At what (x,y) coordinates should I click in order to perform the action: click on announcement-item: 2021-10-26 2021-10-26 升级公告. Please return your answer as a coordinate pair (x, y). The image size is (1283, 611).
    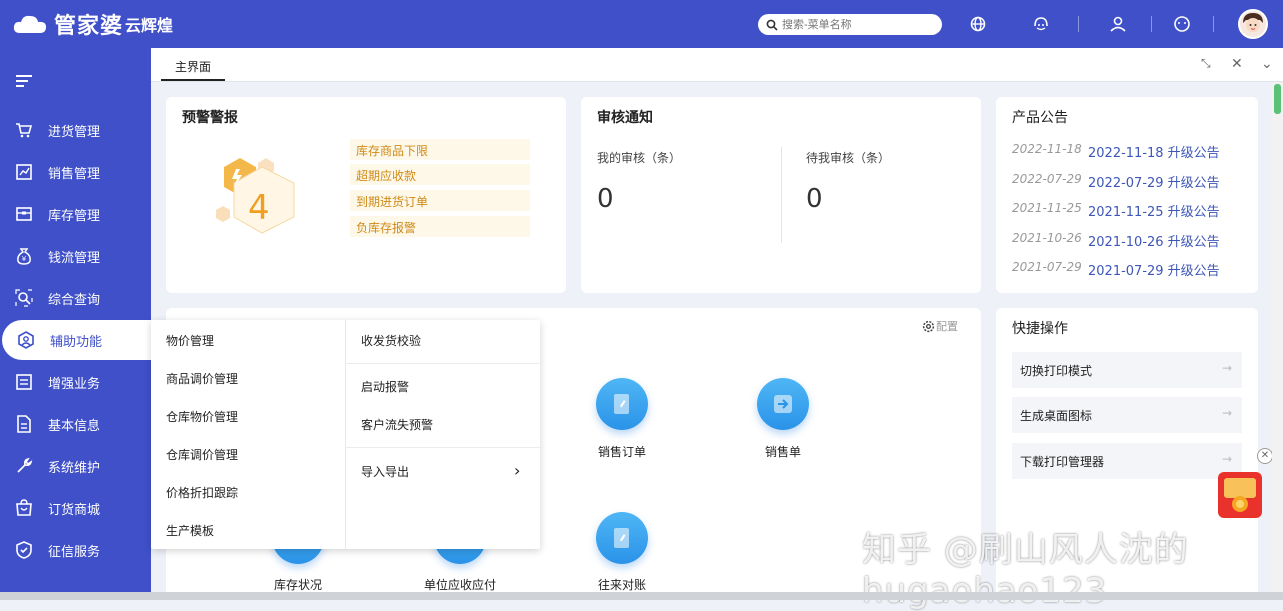
    Looking at the image, I should click on (1116, 240).